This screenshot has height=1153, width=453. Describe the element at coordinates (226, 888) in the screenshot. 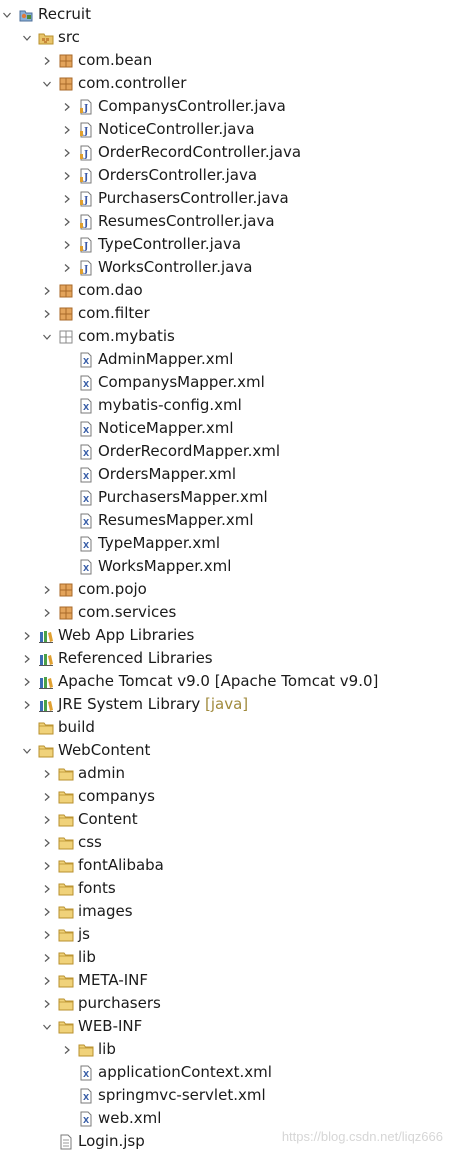

I see `tree-node-fonts: fonts` at that location.